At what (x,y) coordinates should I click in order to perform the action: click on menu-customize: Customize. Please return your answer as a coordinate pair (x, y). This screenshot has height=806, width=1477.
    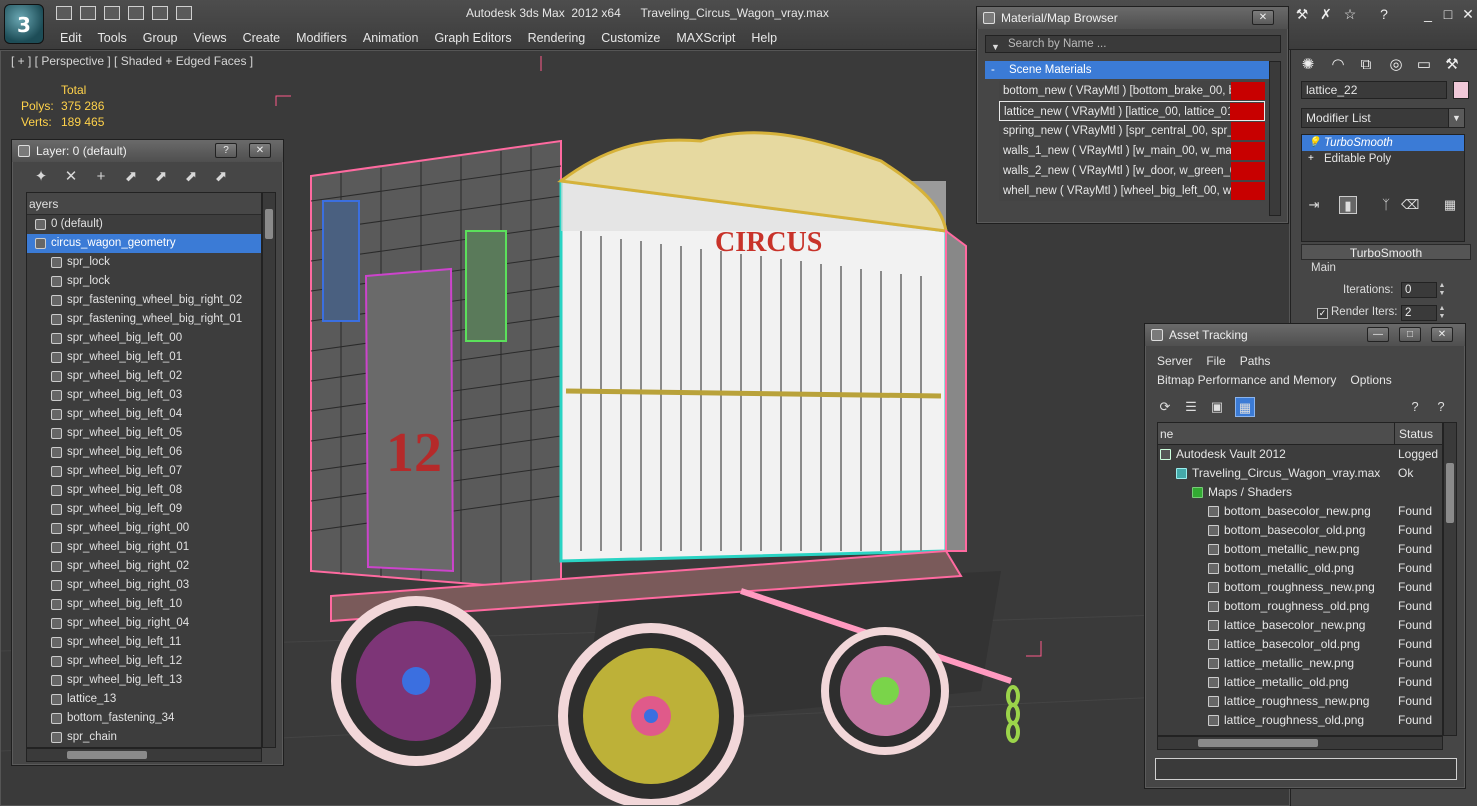
    Looking at the image, I should click on (630, 38).